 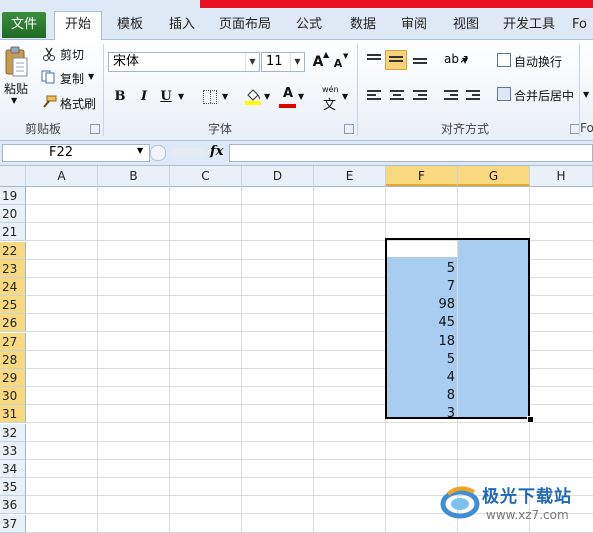 What do you see at coordinates (130, 25) in the screenshot?
I see `tab-template: 模板` at bounding box center [130, 25].